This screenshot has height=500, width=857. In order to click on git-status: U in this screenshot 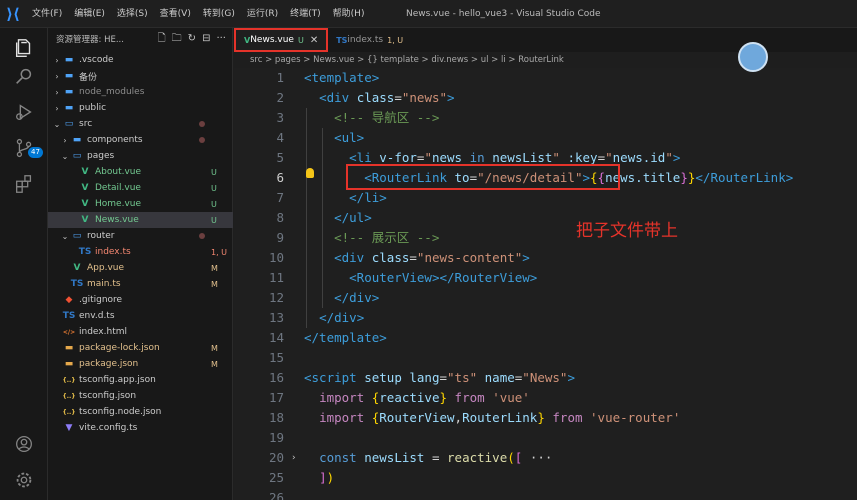, I will do `click(214, 188)`.